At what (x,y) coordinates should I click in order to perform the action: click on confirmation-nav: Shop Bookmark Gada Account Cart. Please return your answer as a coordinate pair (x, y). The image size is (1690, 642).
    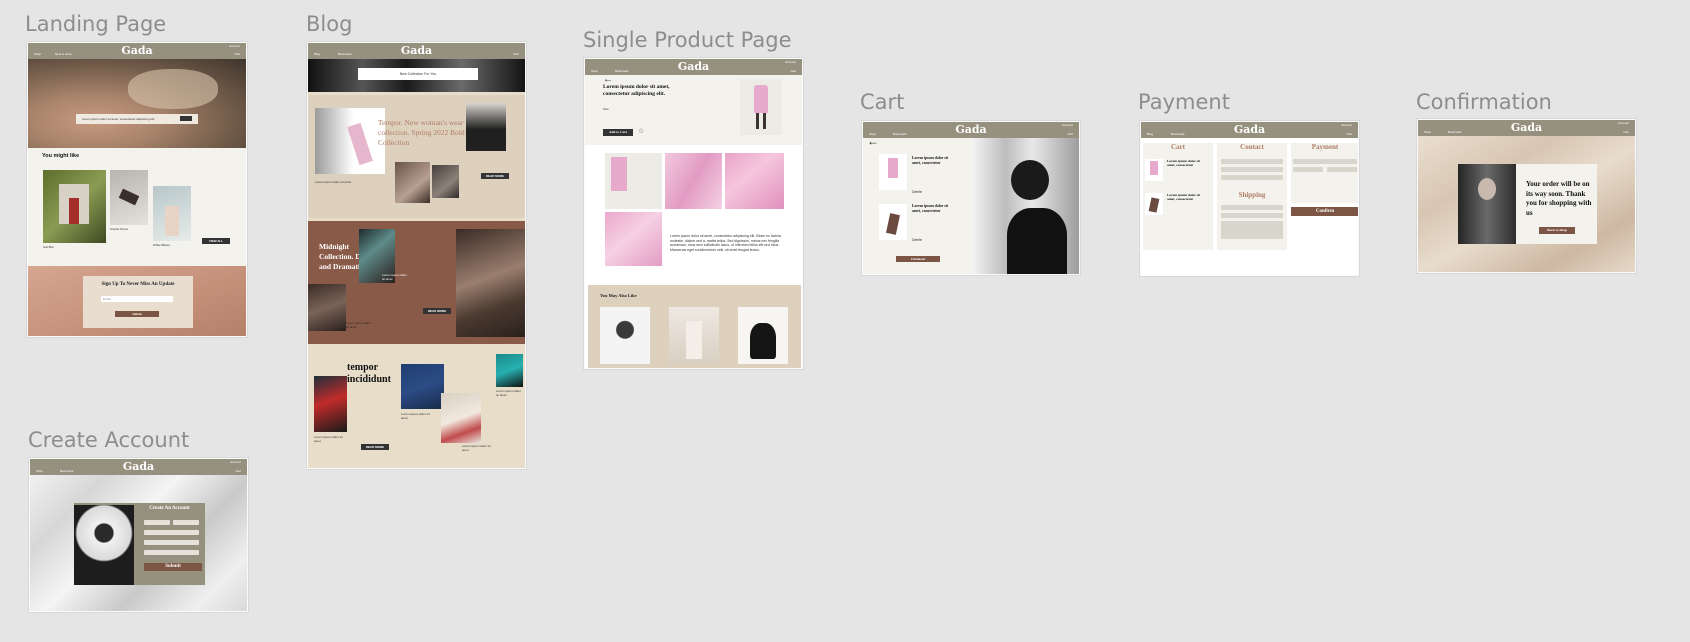
    Looking at the image, I should click on (1526, 128).